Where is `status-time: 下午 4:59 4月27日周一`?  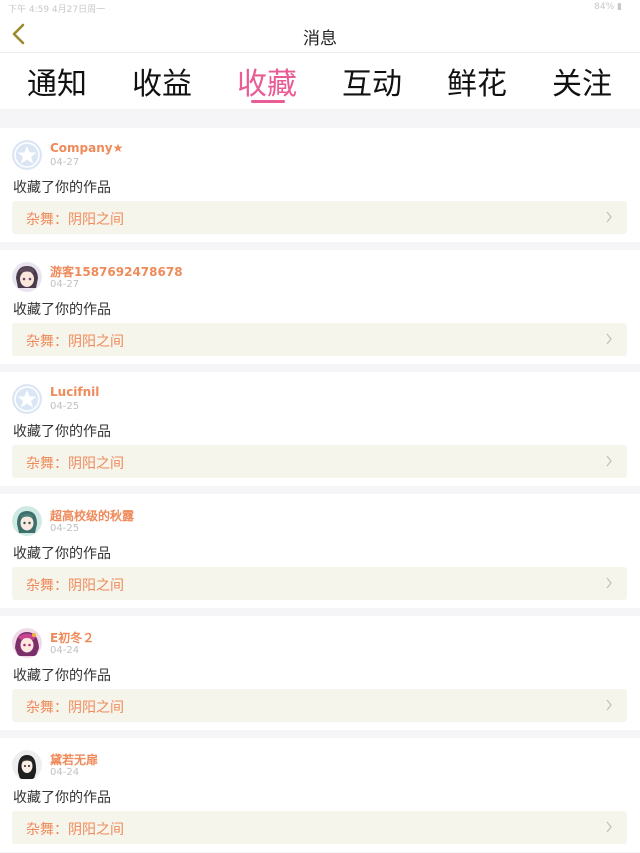
status-time: 下午 4:59 4月27日周一 is located at coordinates (57, 10).